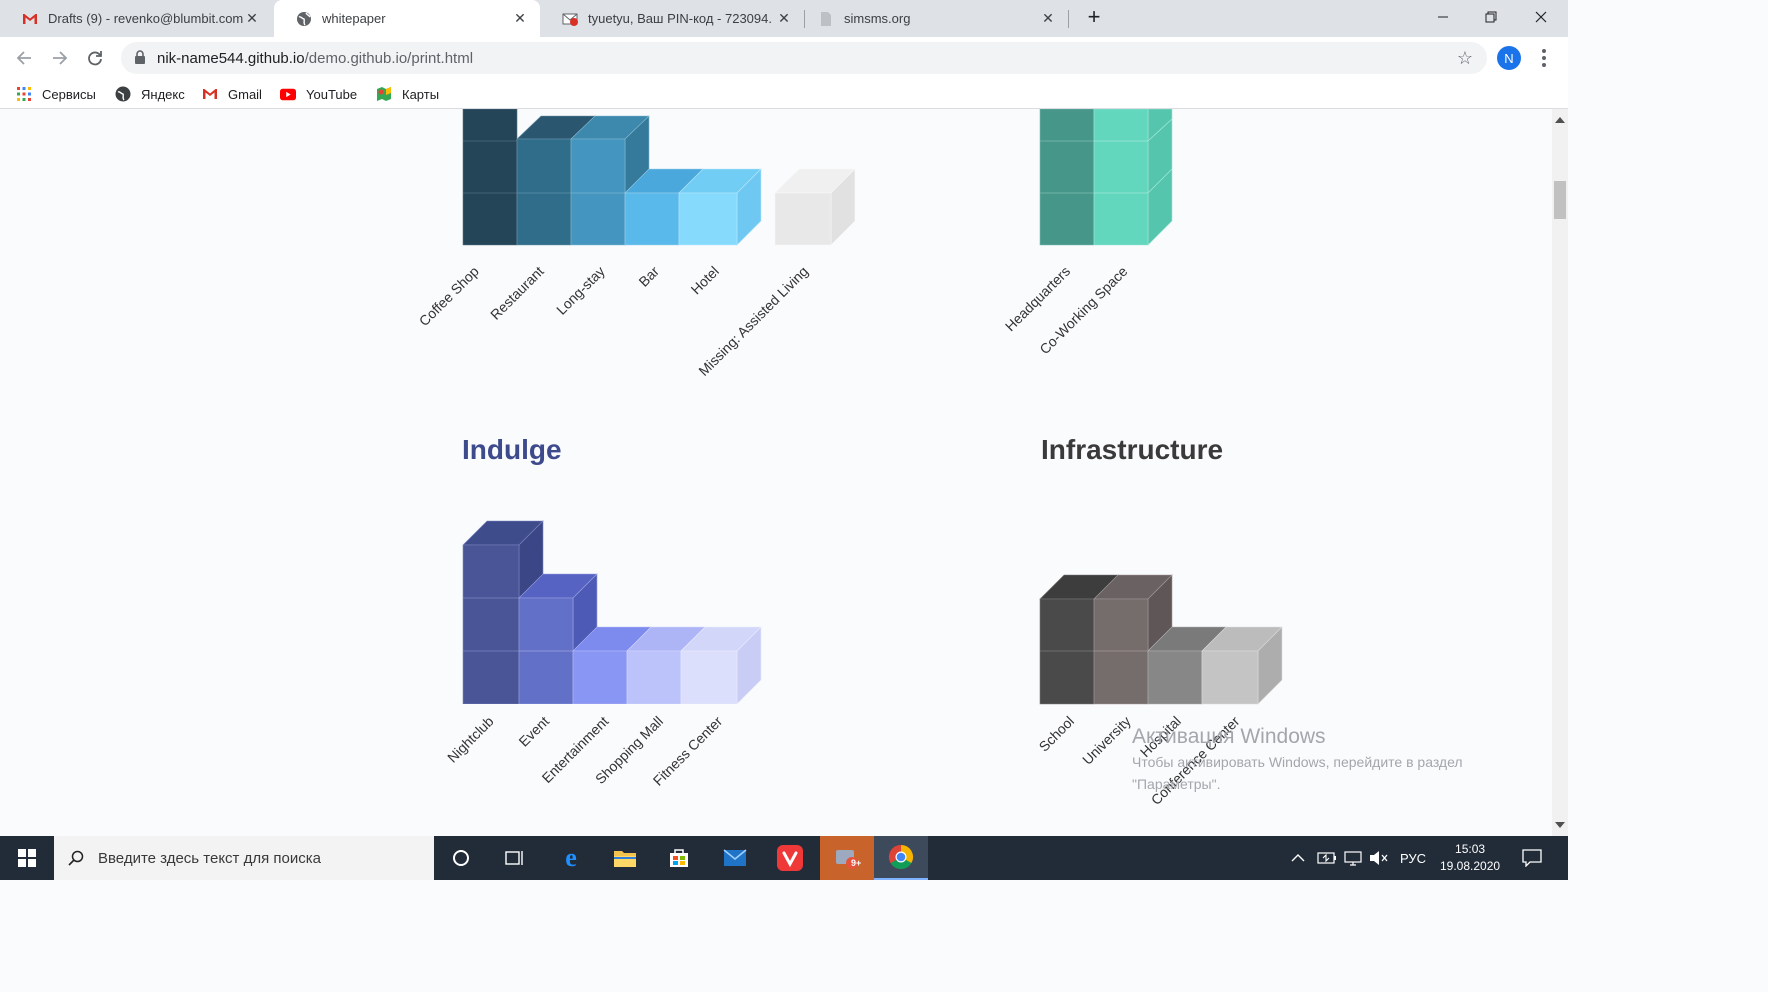  I want to click on tab-title: Drafts (9) - revenko@blumbit.com, so click(146, 18).